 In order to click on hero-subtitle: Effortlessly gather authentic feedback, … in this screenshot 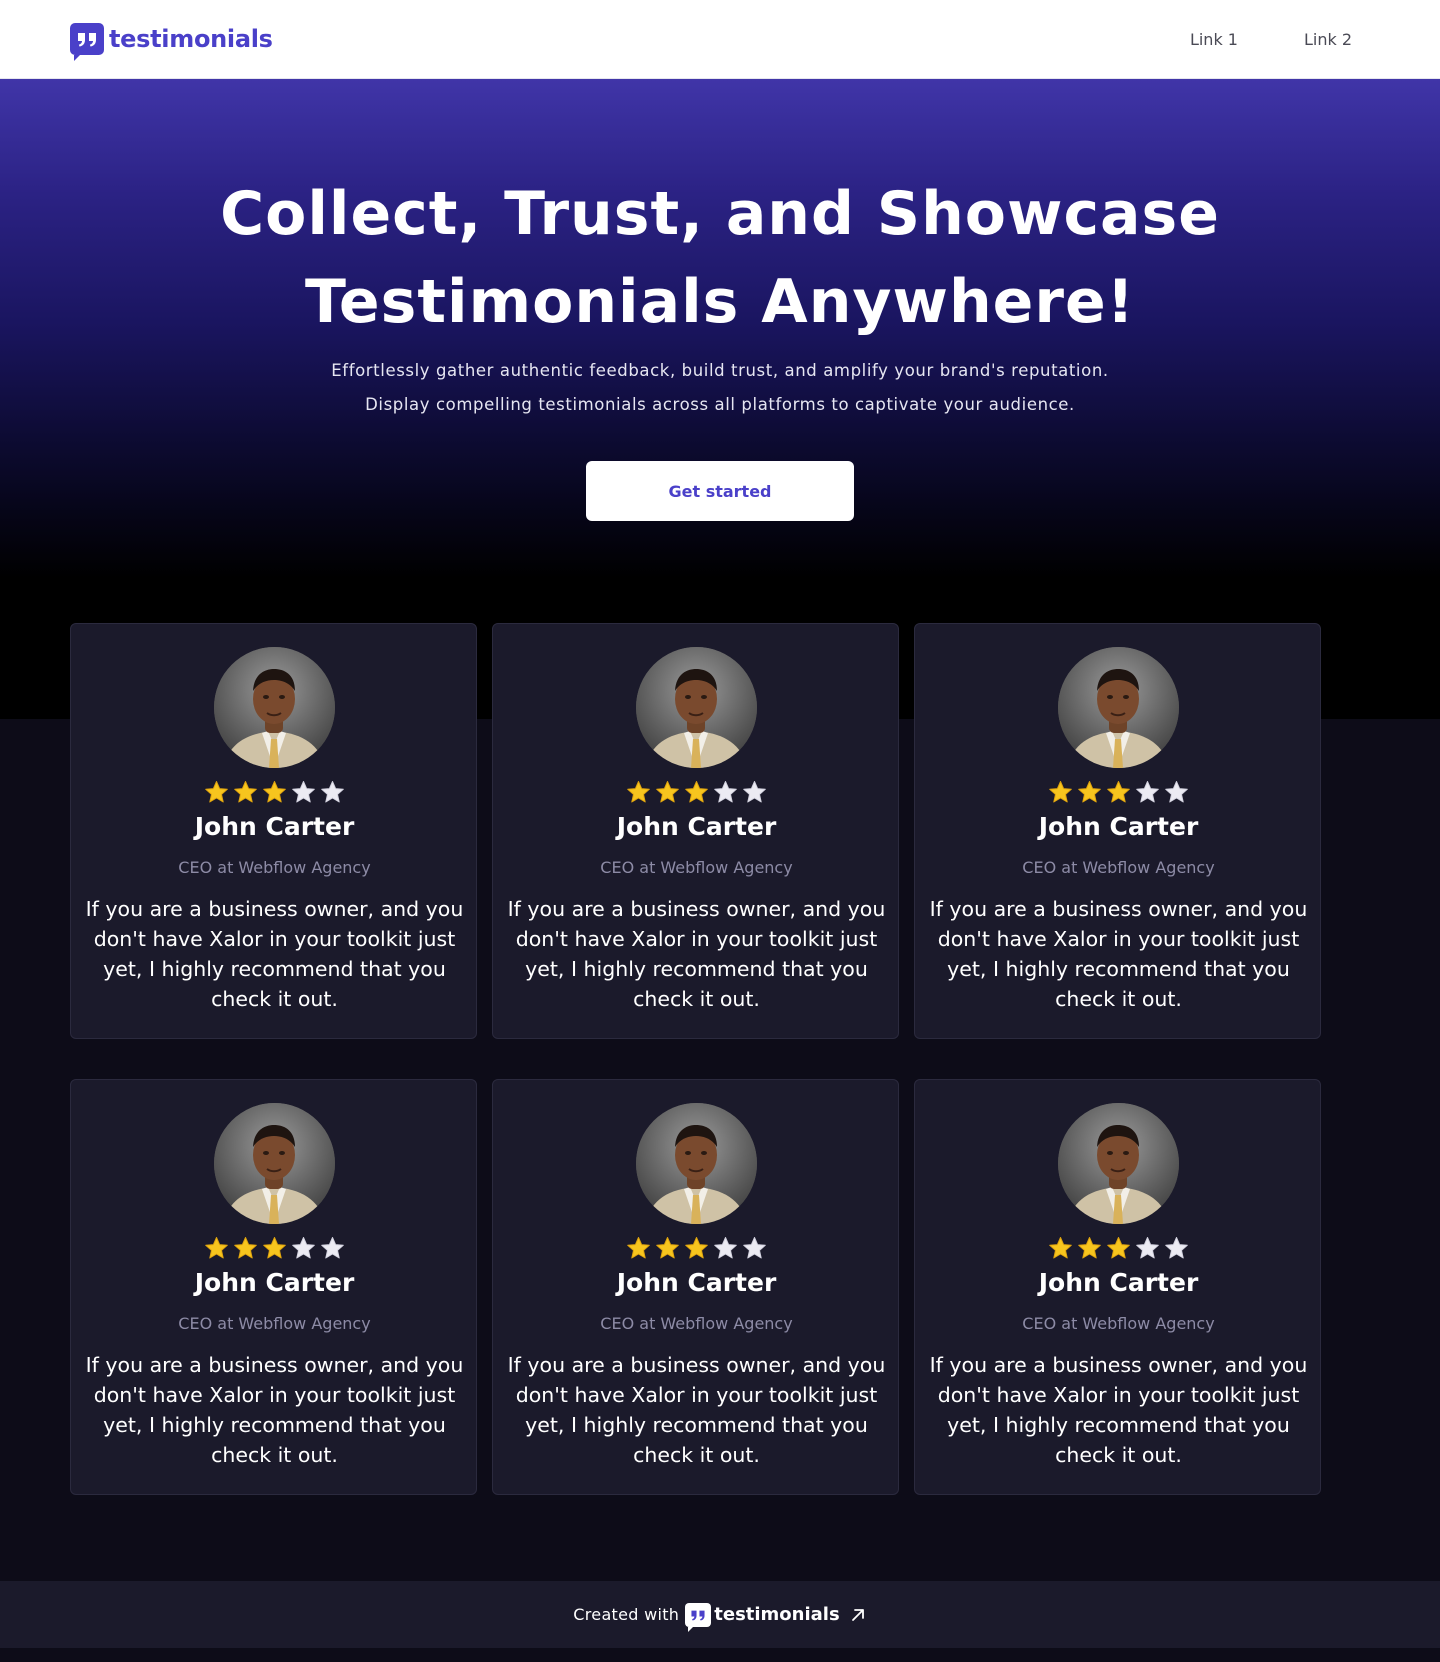, I will do `click(720, 388)`.